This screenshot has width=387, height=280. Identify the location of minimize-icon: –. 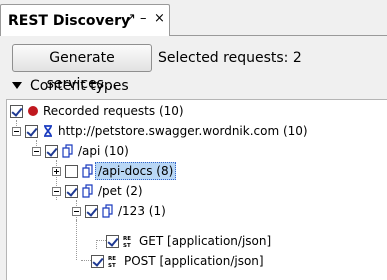
(143, 19).